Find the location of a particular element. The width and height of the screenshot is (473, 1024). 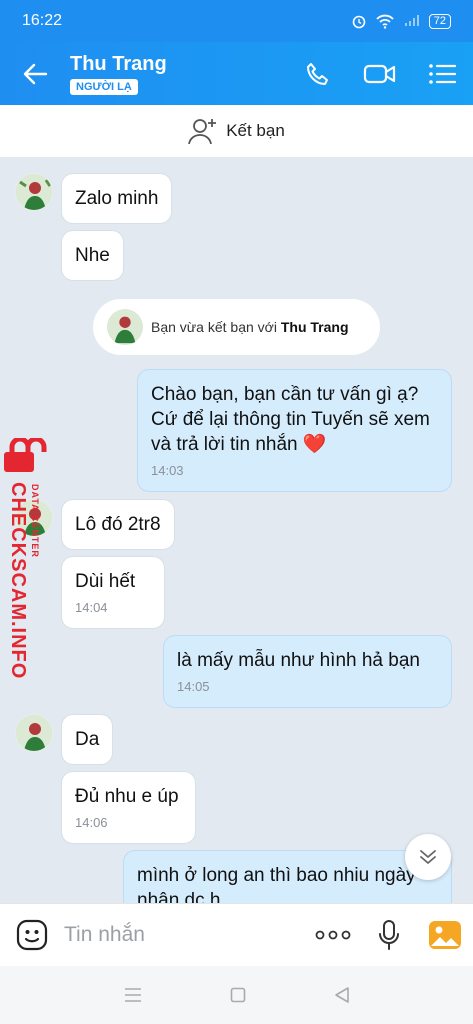

sticker-face-icon is located at coordinates (32, 935).